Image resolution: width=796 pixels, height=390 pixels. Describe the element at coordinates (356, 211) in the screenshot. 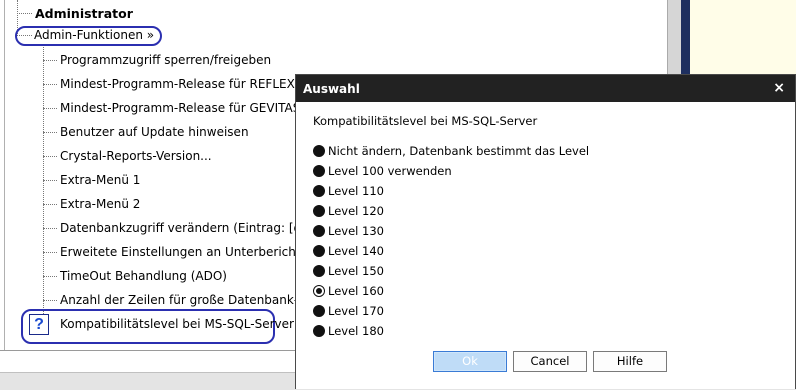

I see `radio-label: Level 120` at that location.